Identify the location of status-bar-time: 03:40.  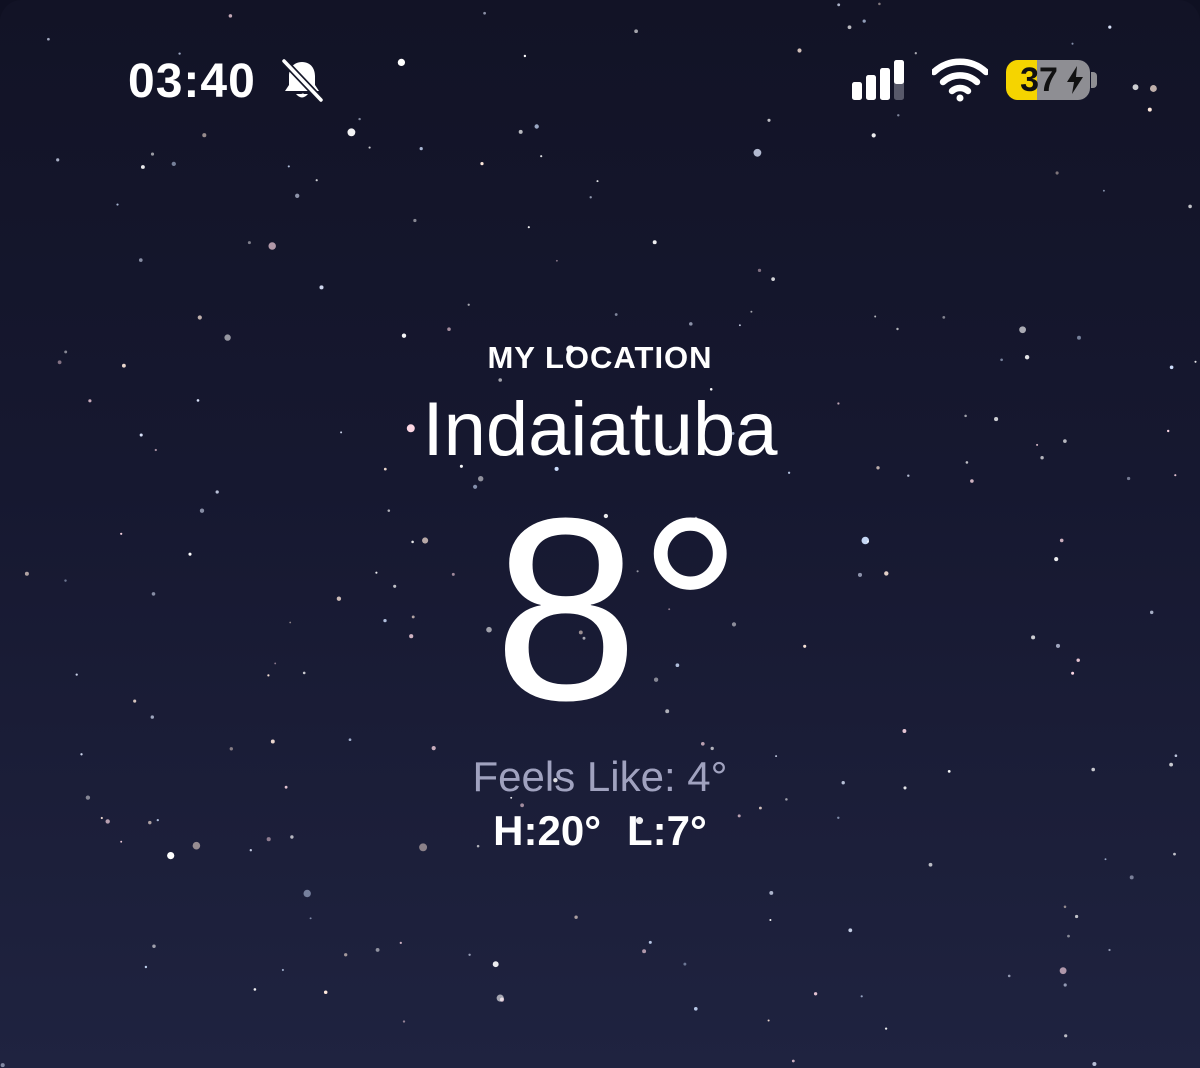
(192, 81).